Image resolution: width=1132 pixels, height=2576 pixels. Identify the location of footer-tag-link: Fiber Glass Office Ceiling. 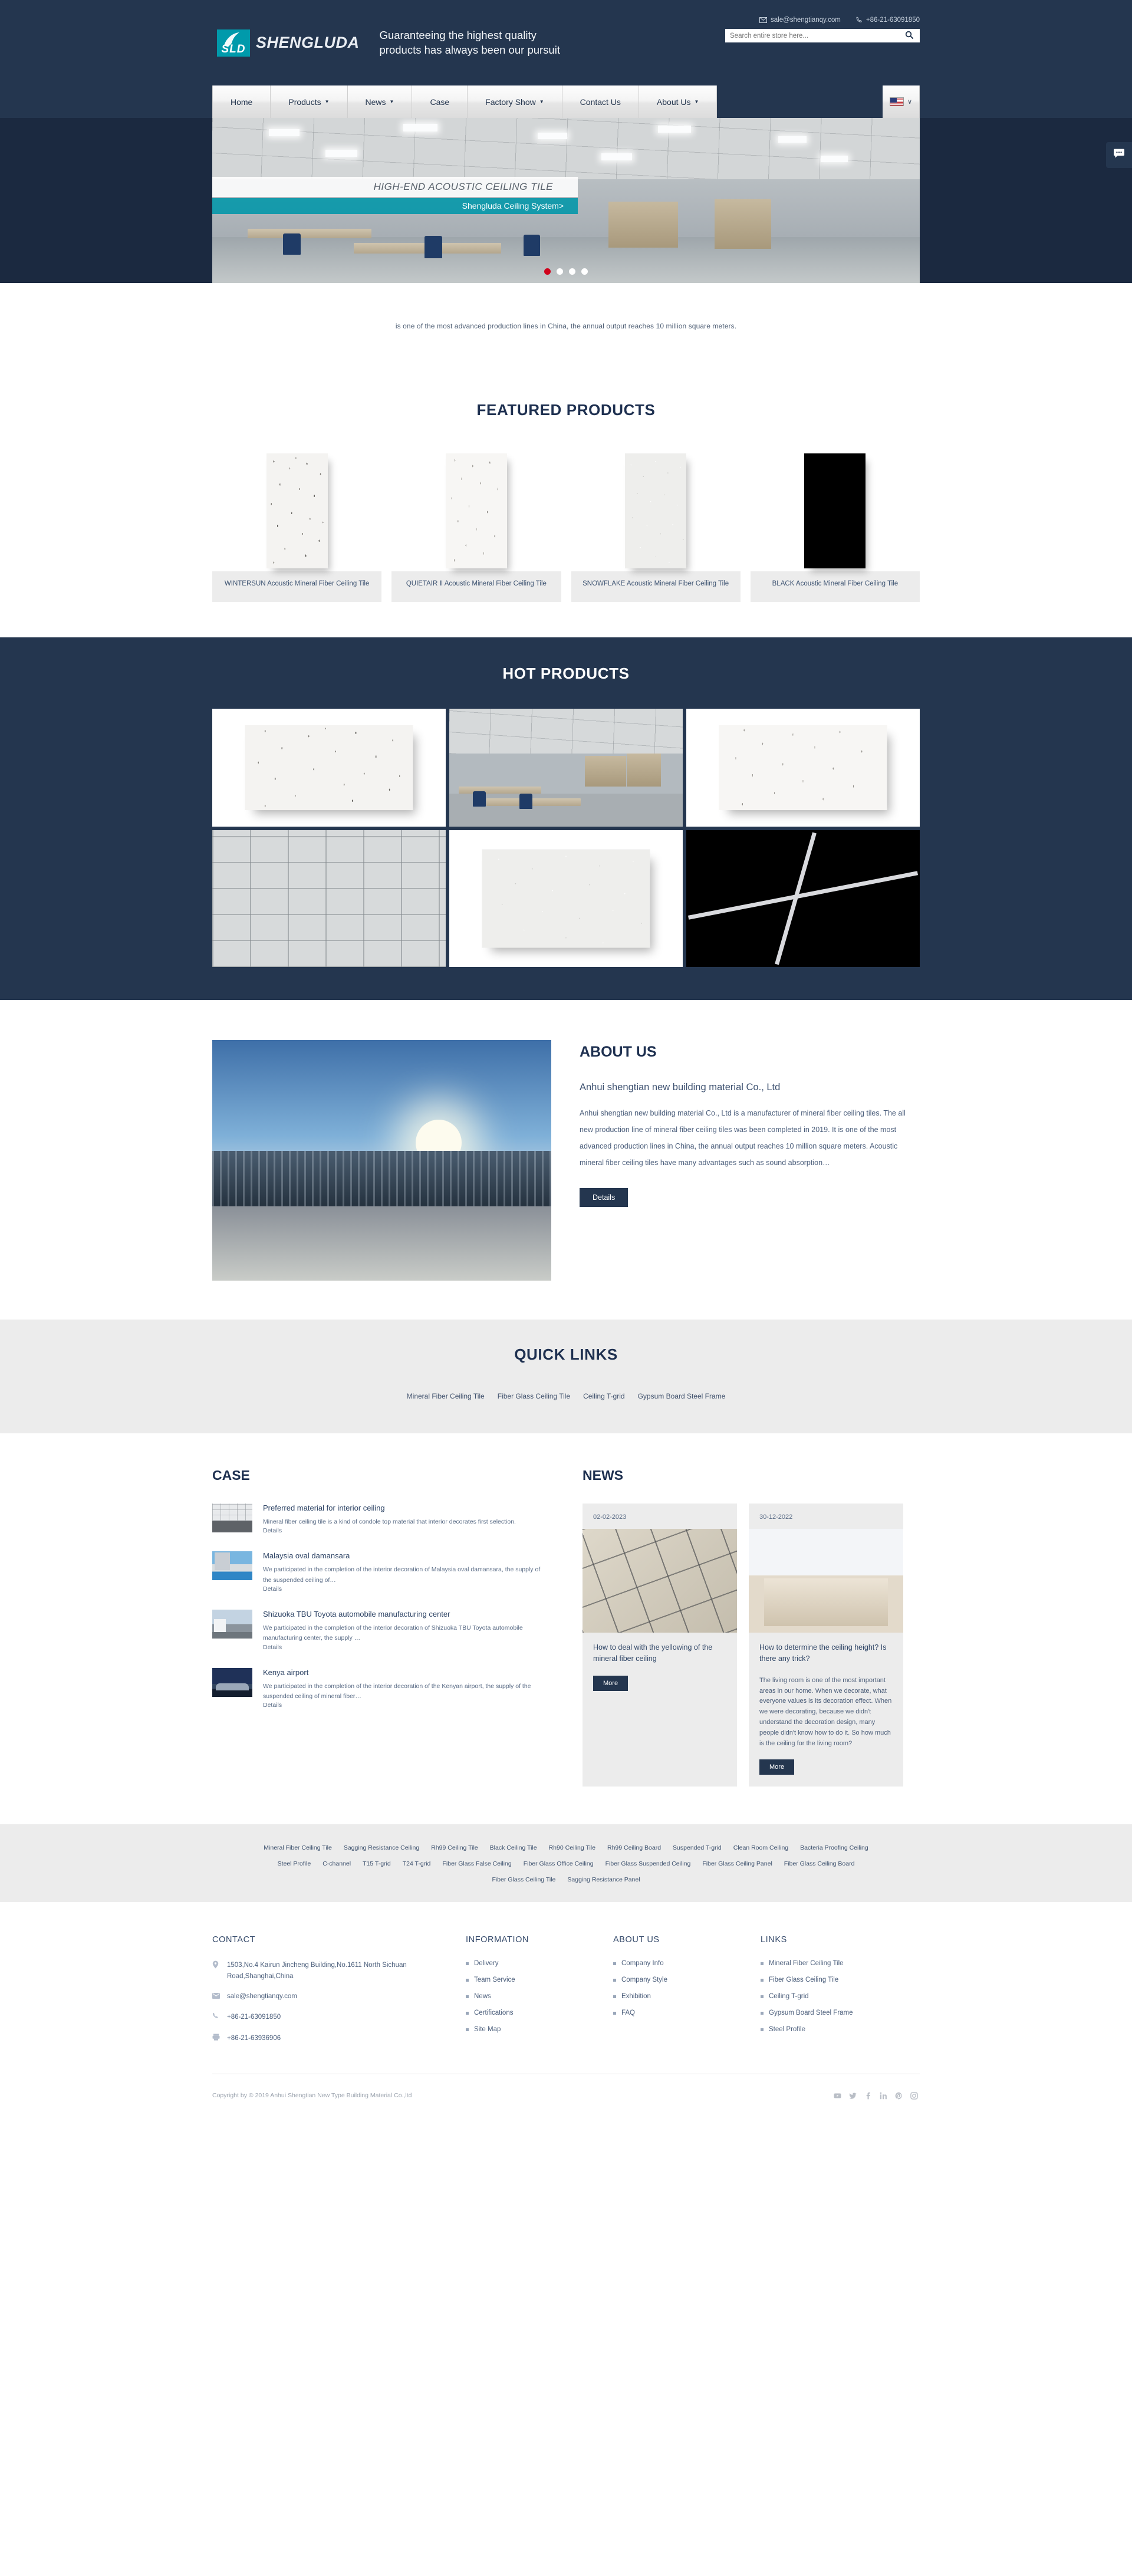
(559, 1864).